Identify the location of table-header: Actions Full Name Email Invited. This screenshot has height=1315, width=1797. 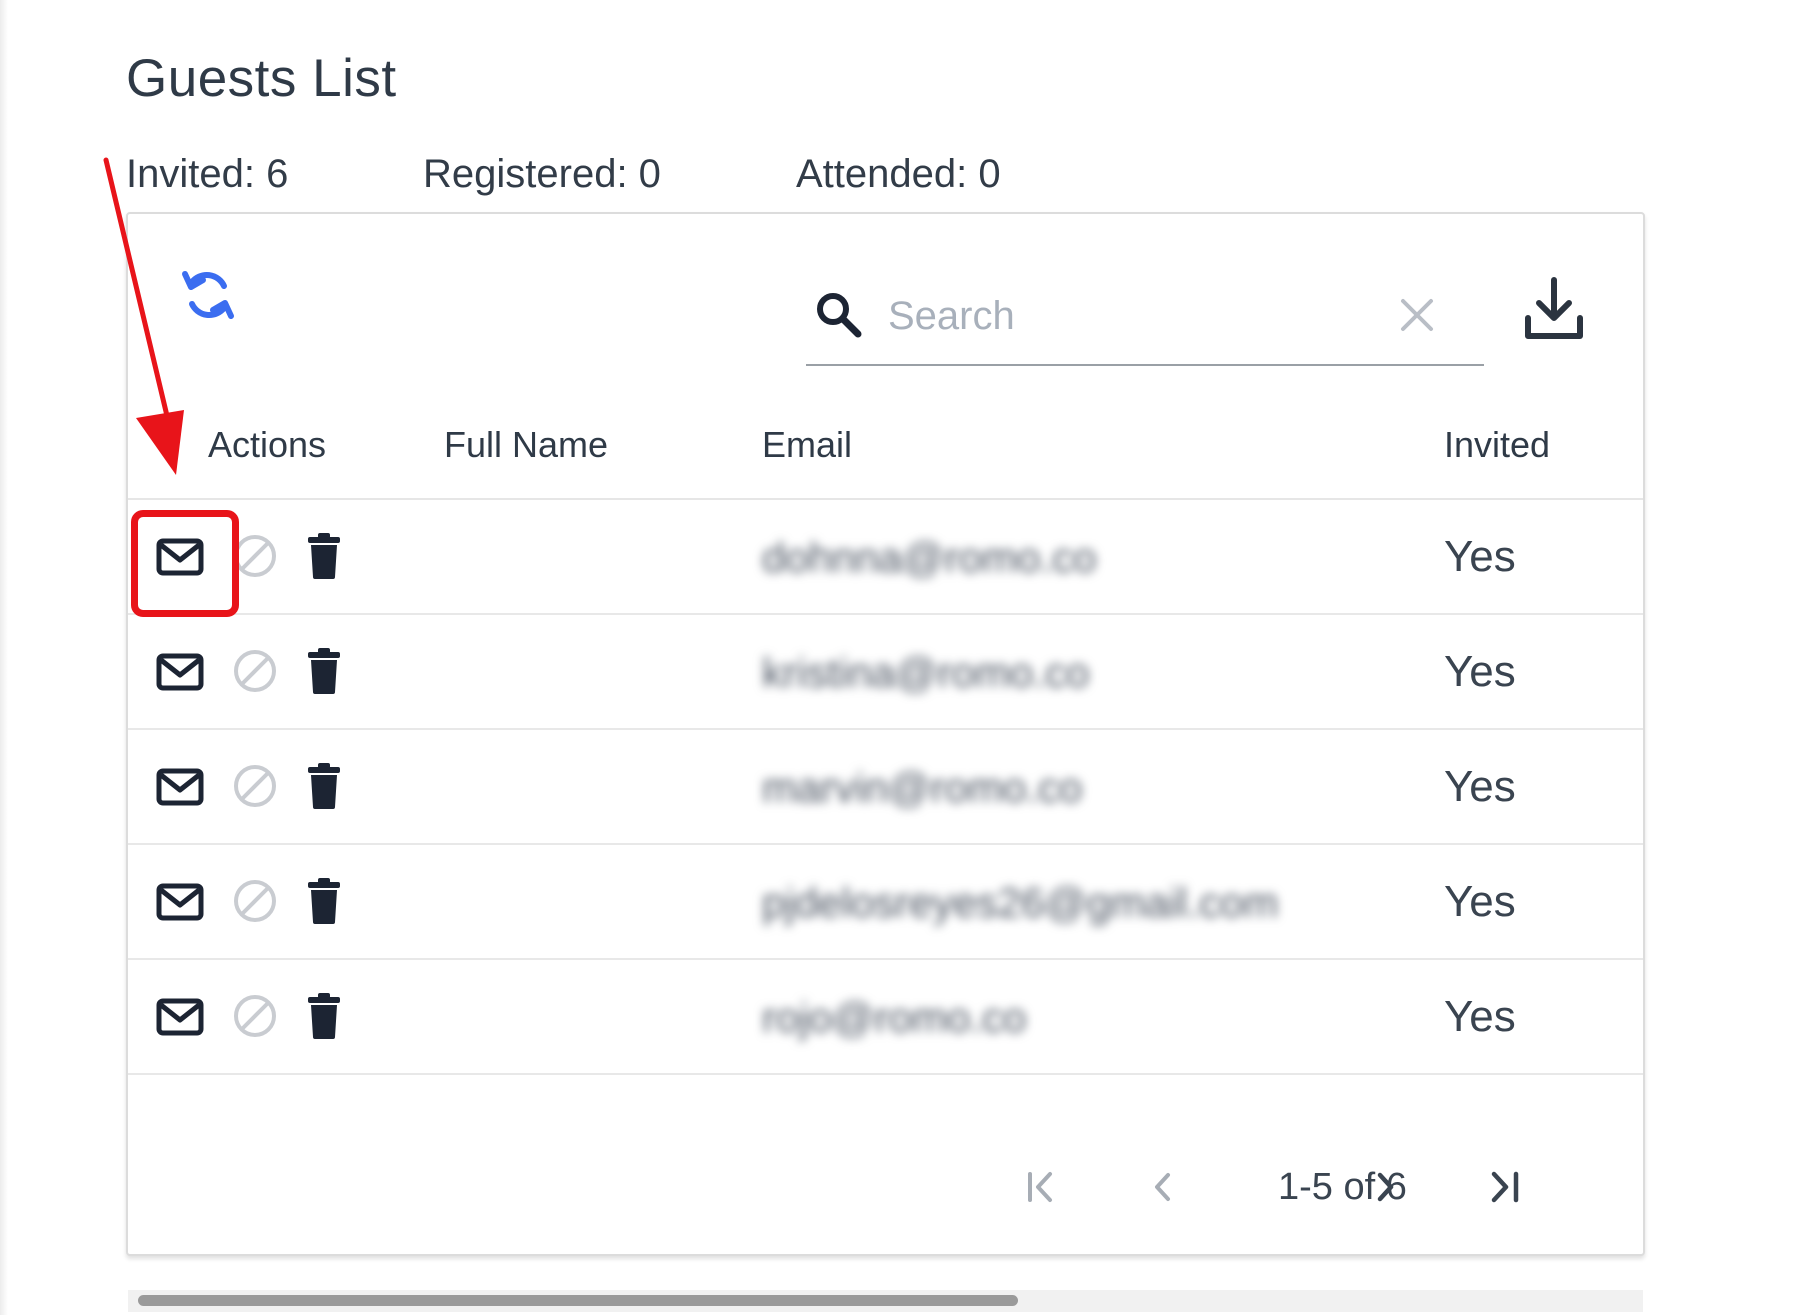
(885, 443).